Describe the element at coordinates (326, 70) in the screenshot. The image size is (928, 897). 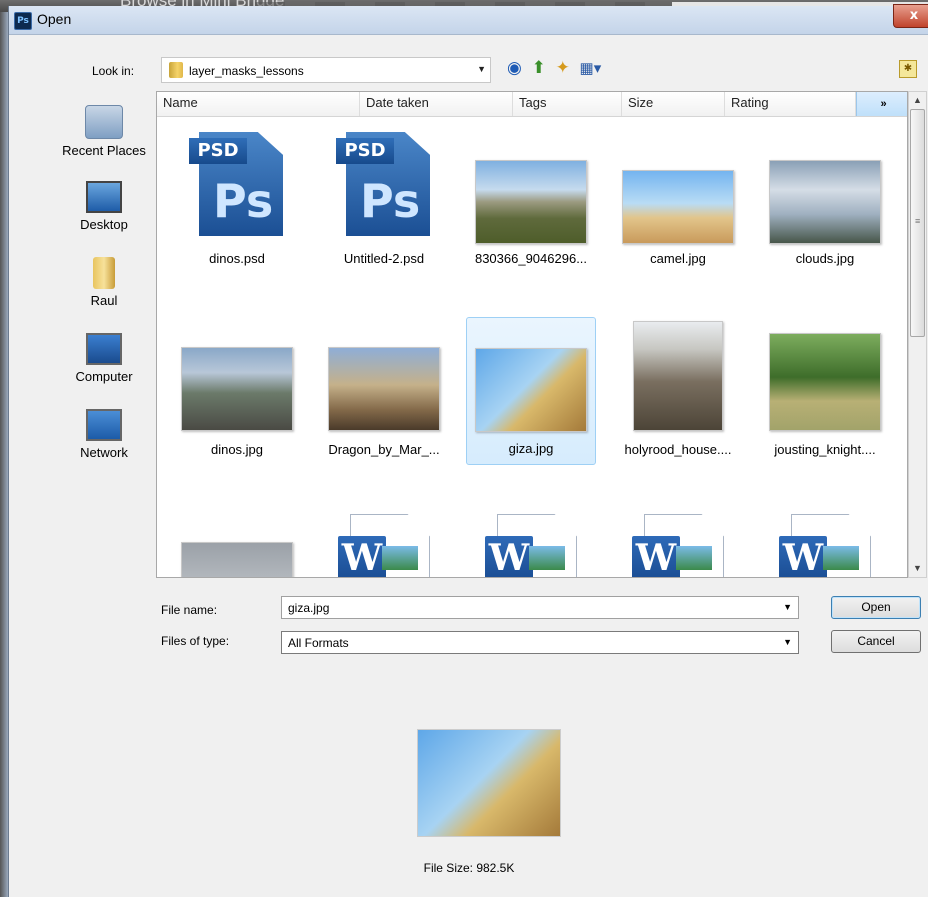
I see `look-in-dropdown: layer_masks_lessons ▼` at that location.